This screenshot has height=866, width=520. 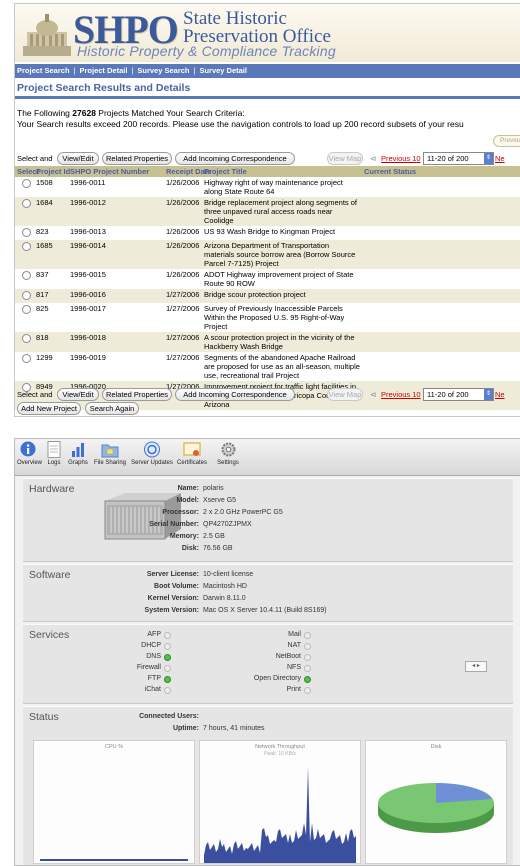 What do you see at coordinates (441, 171) in the screenshot?
I see `column-header: Current Status` at bounding box center [441, 171].